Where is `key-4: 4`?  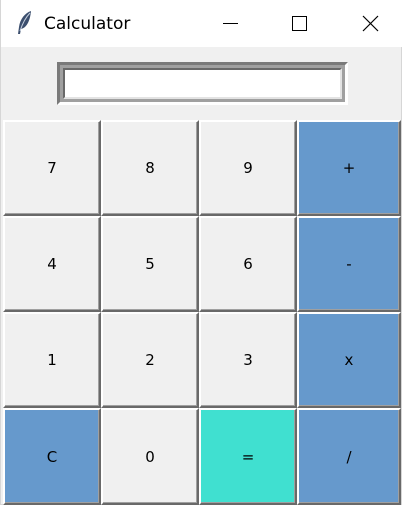
key-4: 4 is located at coordinates (52, 264).